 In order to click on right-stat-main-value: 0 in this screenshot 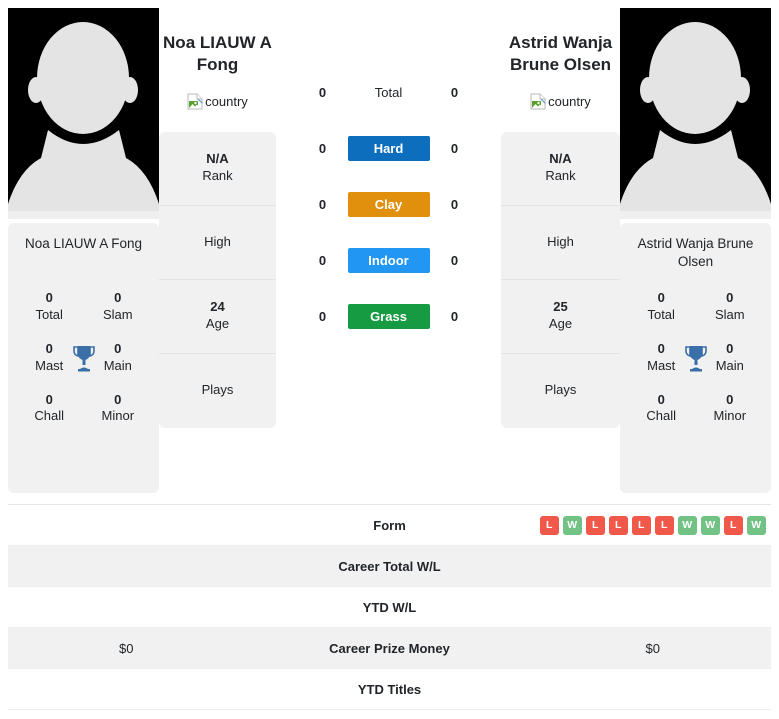, I will do `click(730, 348)`.